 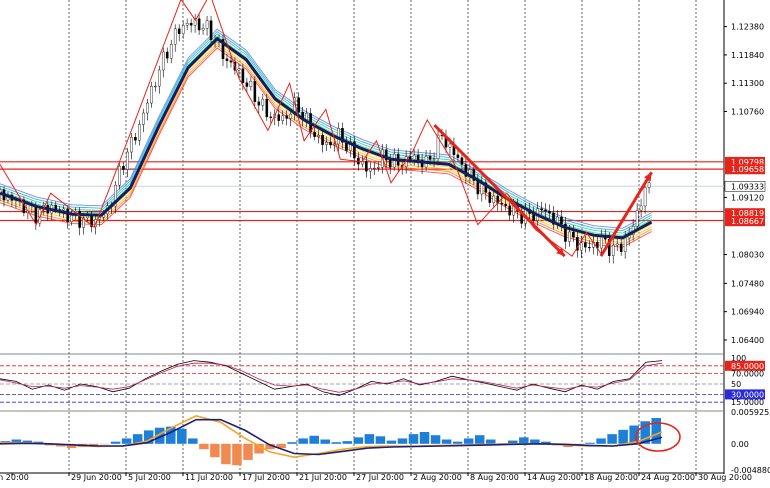 What do you see at coordinates (747, 83) in the screenshot?
I see `price-tick-label: 1.11300` at bounding box center [747, 83].